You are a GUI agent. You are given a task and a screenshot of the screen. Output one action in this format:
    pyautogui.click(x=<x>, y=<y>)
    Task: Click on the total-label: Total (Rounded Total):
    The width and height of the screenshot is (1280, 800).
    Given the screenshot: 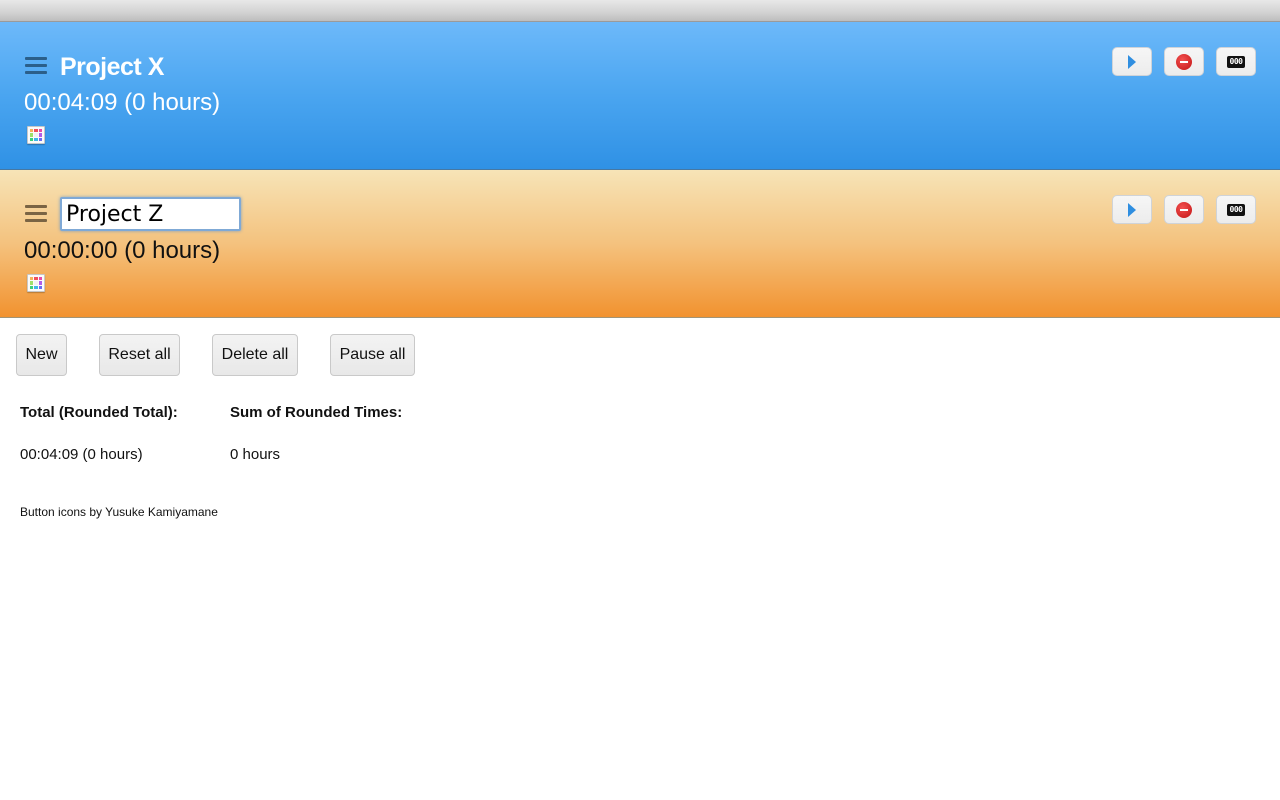 What is the action you would take?
    pyautogui.click(x=99, y=412)
    